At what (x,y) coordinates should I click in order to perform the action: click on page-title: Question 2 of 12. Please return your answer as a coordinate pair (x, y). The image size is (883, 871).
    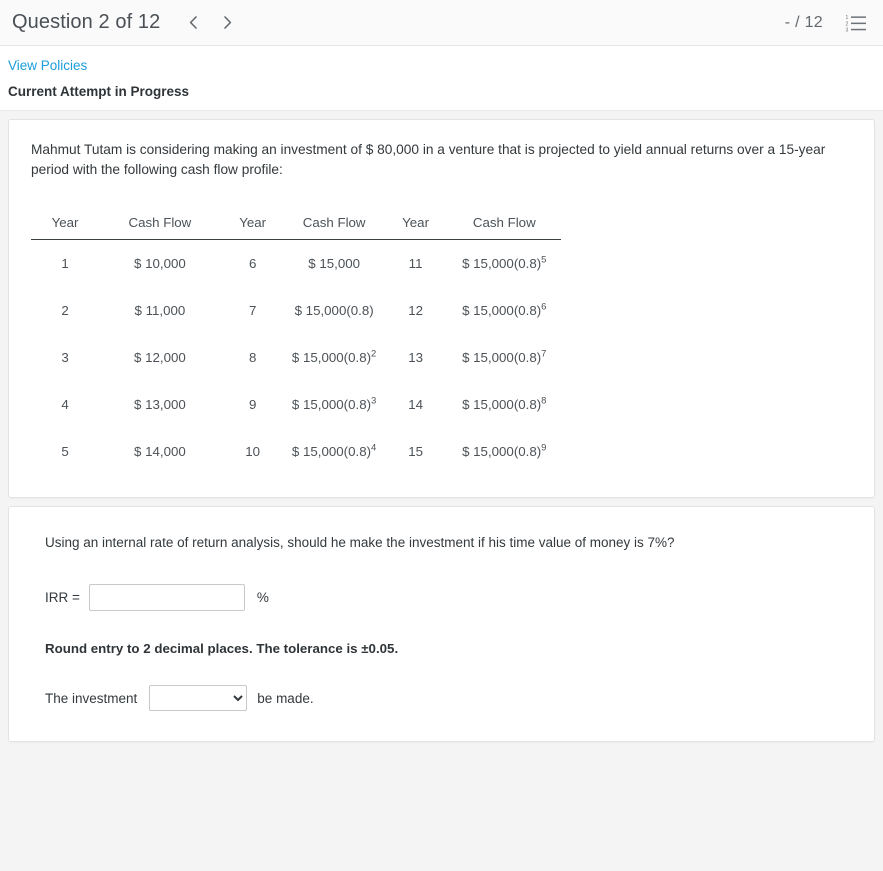
    Looking at the image, I should click on (86, 22).